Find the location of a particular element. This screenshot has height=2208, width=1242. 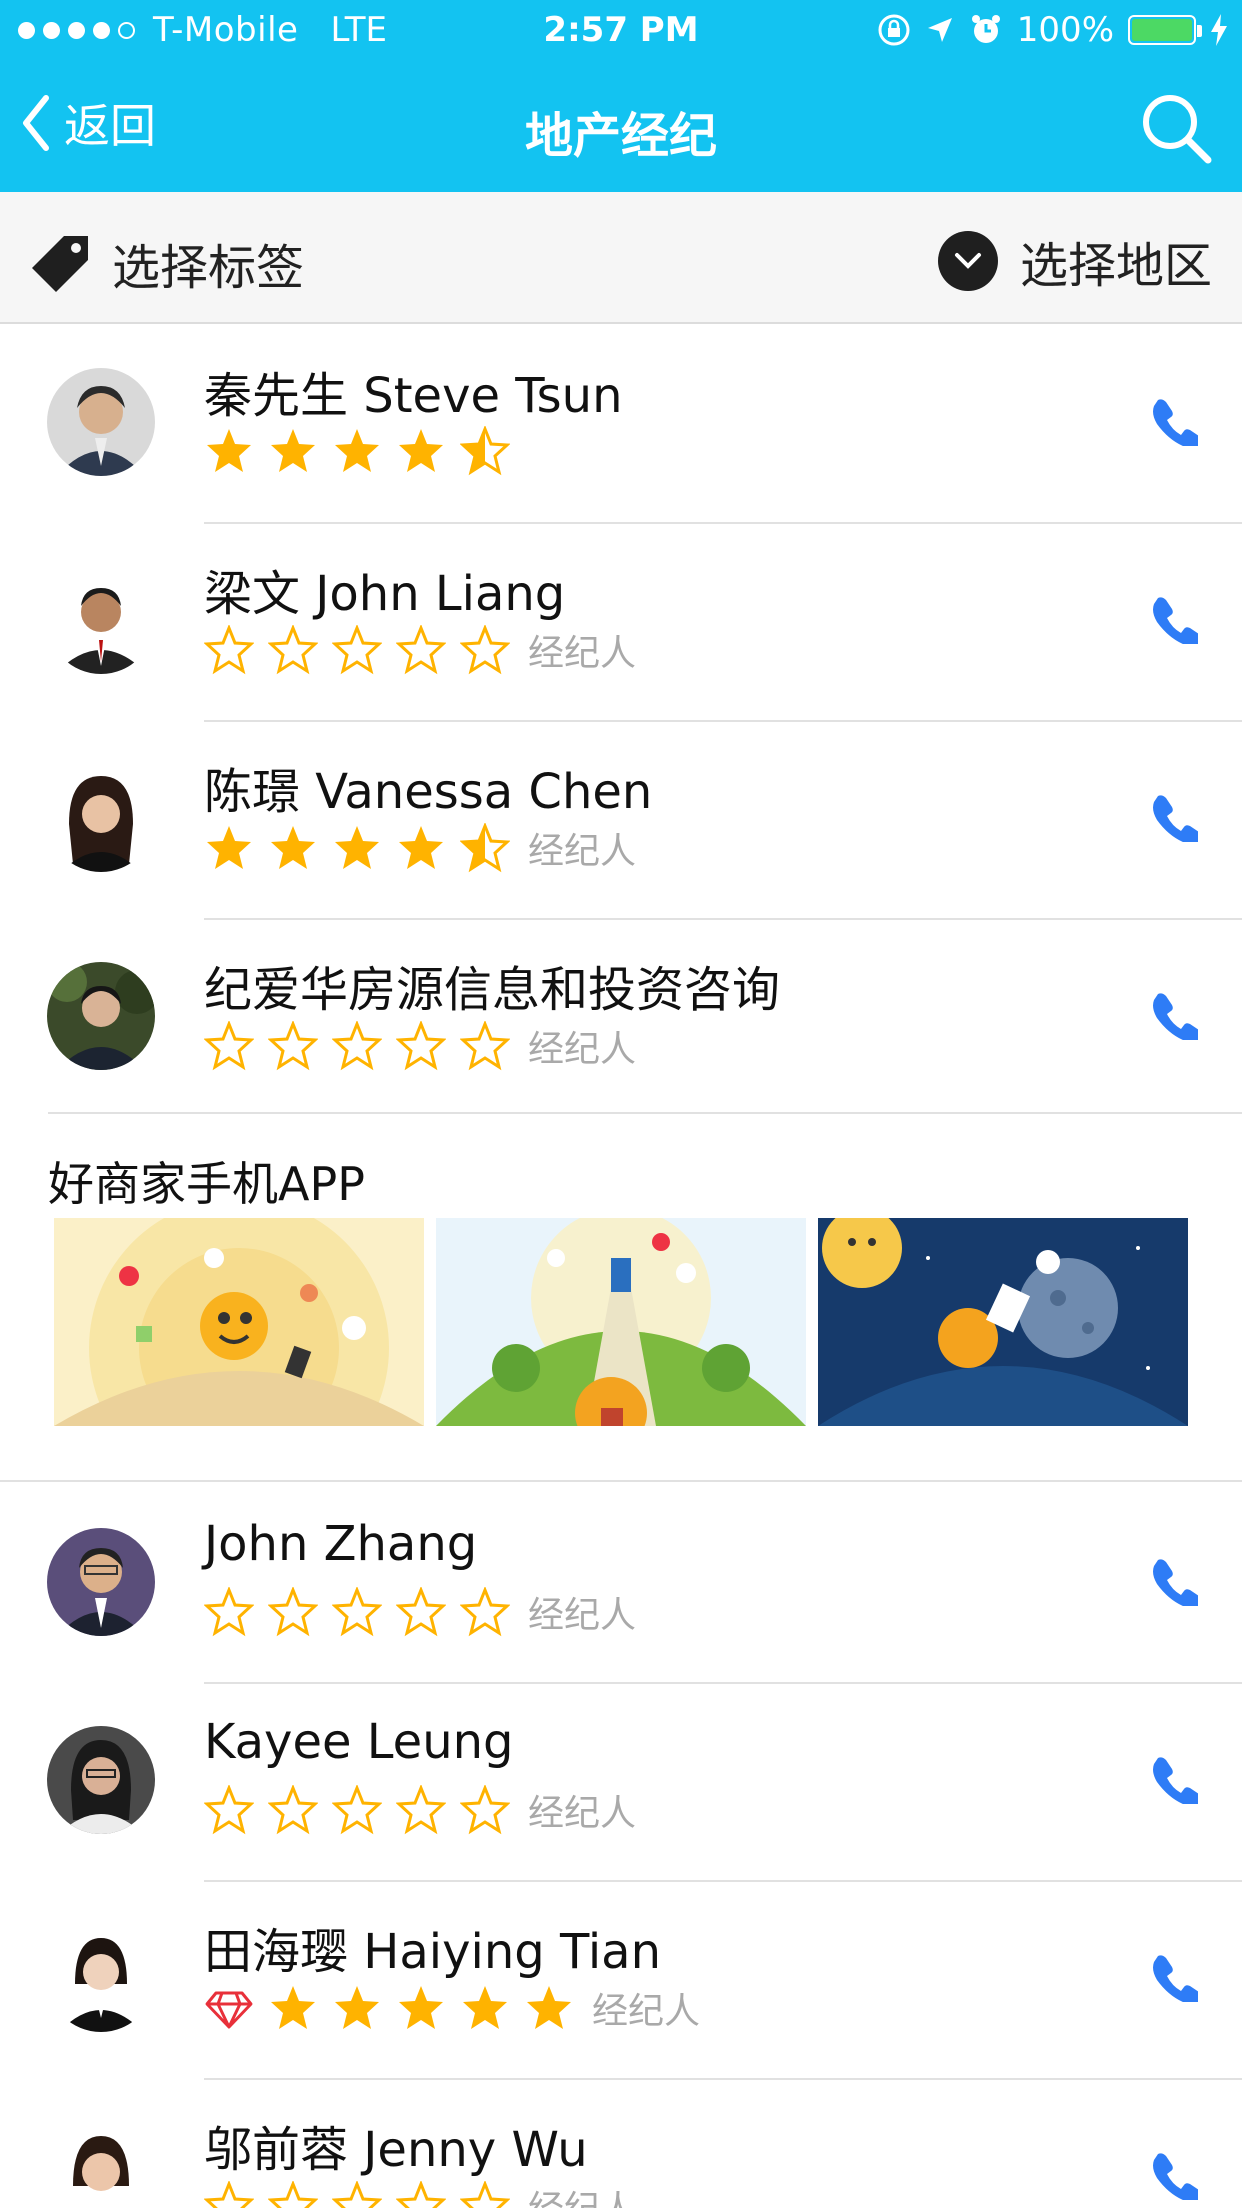

agent-row: 纪爱华房源信息和投资咨询 经纪人 is located at coordinates (621, 1019).